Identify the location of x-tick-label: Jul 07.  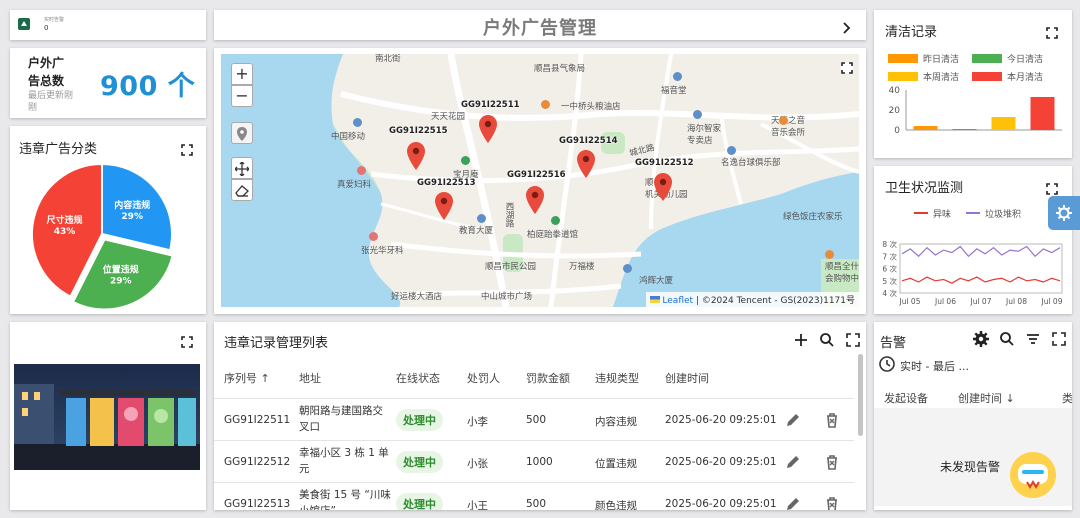
(981, 301).